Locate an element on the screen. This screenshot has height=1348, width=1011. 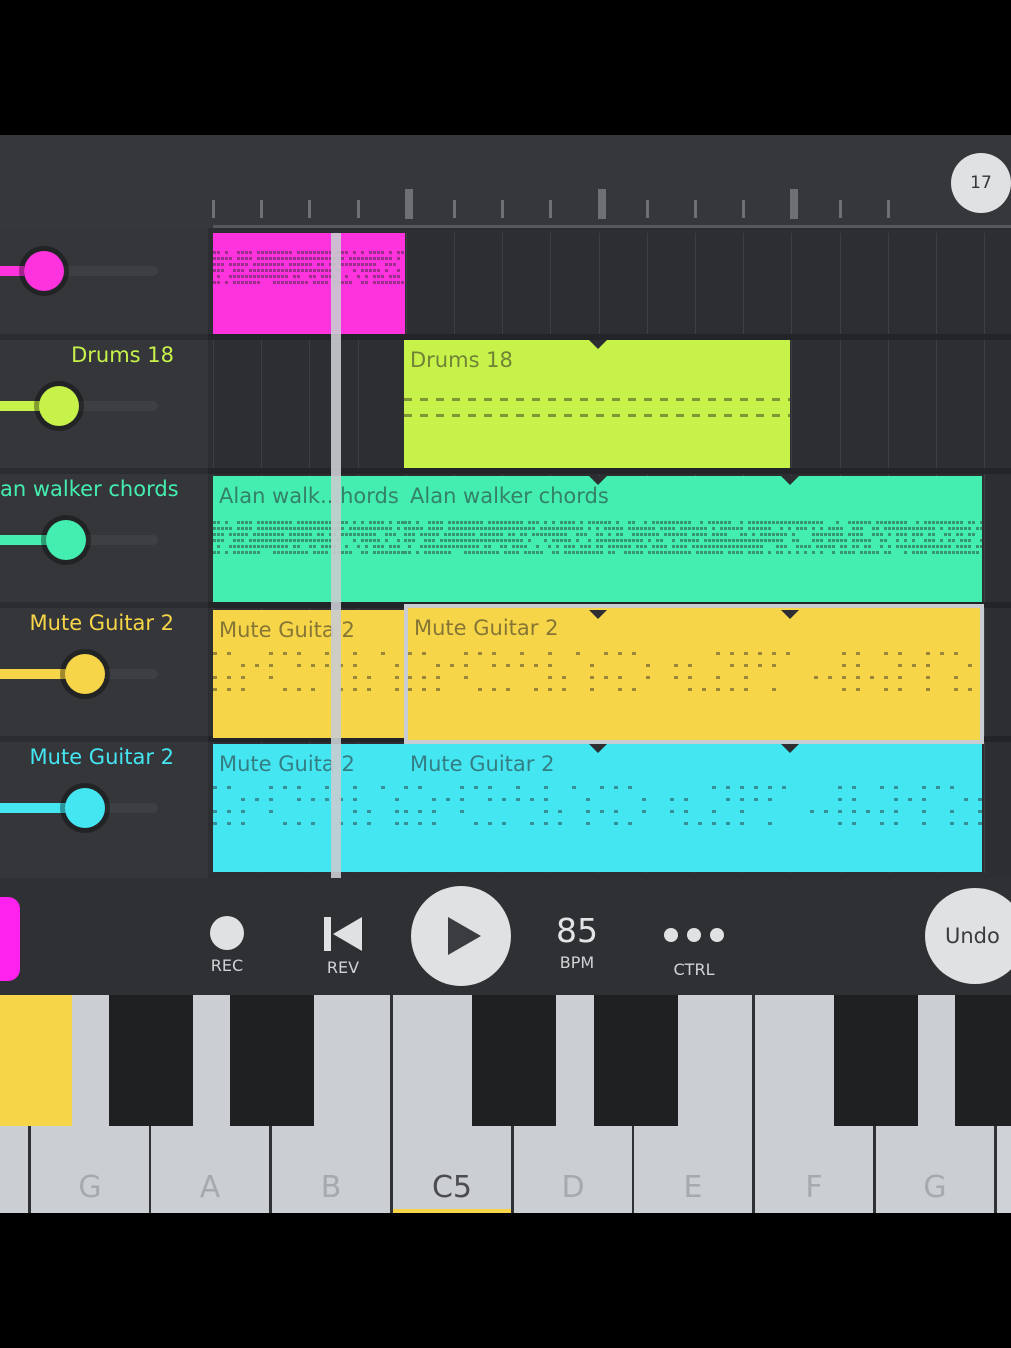
rewind-button: REV is located at coordinates (343, 946).